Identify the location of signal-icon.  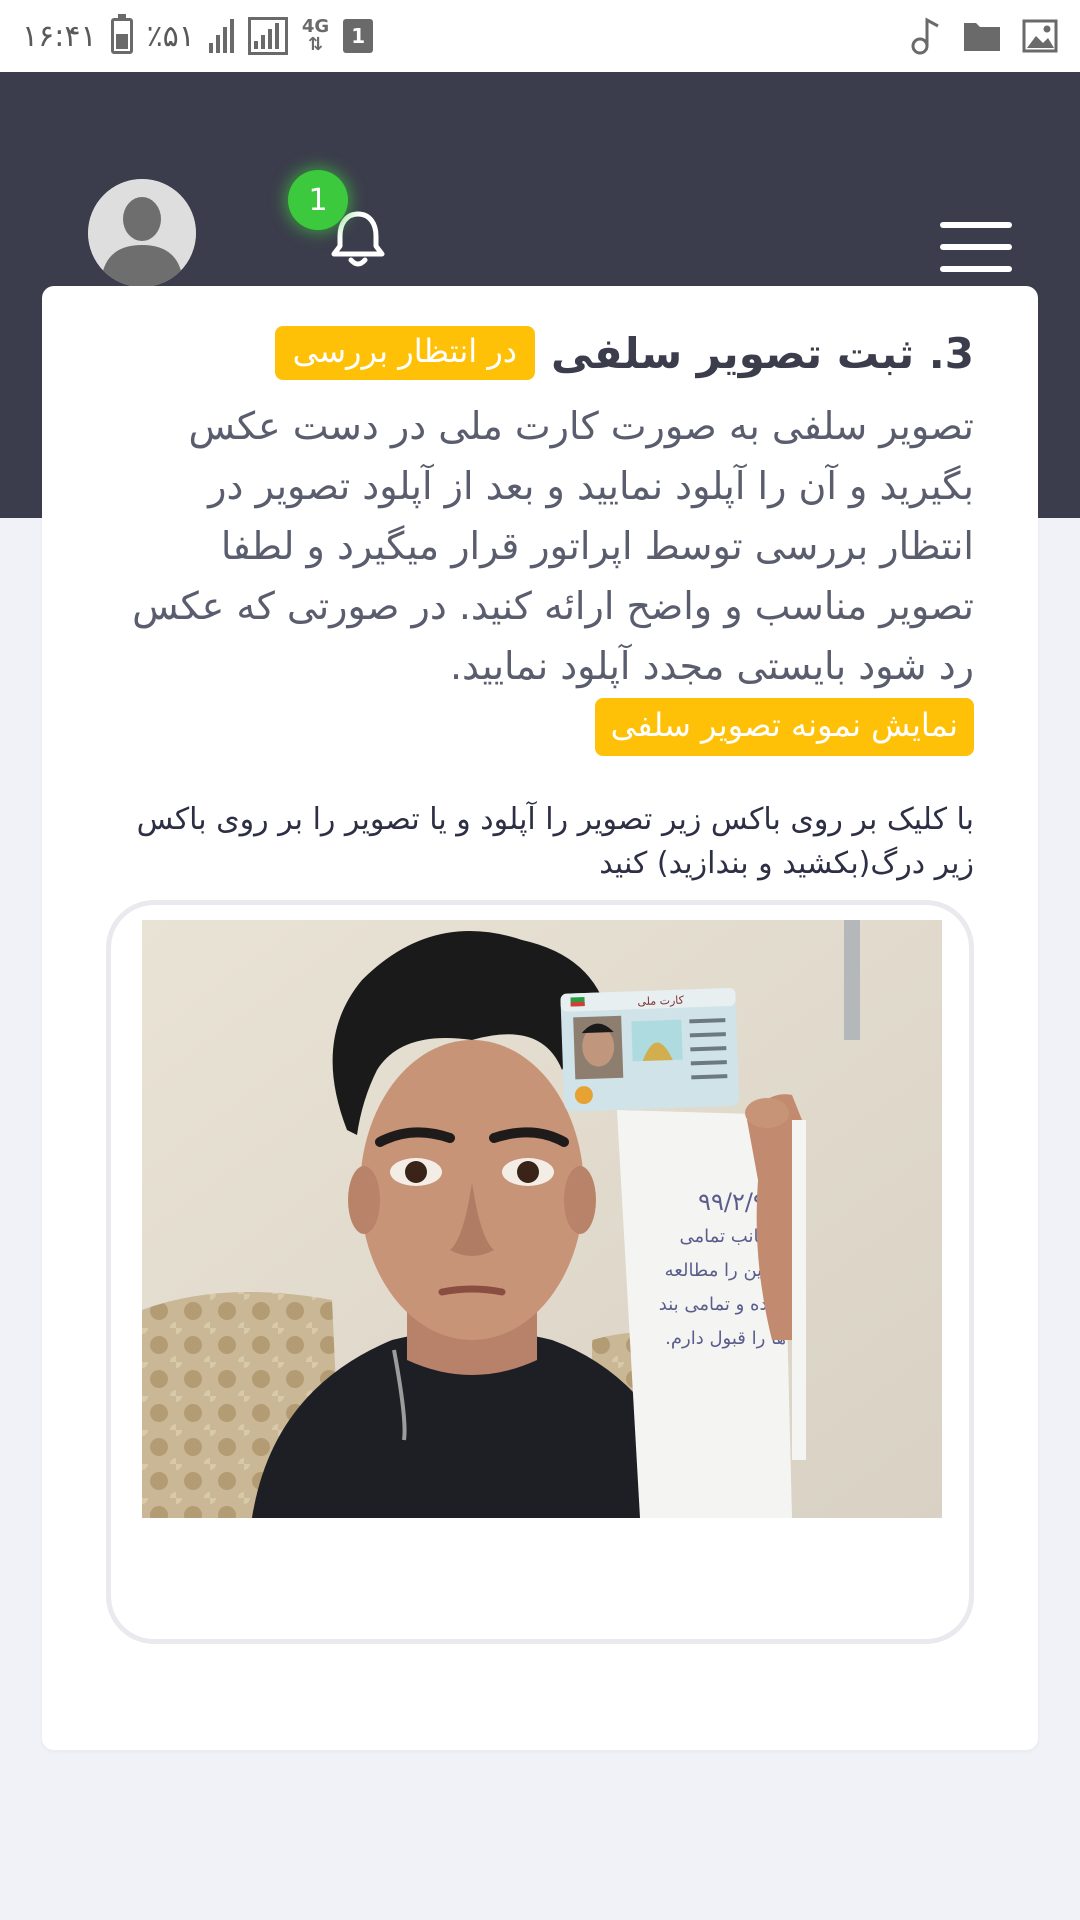
(221, 36).